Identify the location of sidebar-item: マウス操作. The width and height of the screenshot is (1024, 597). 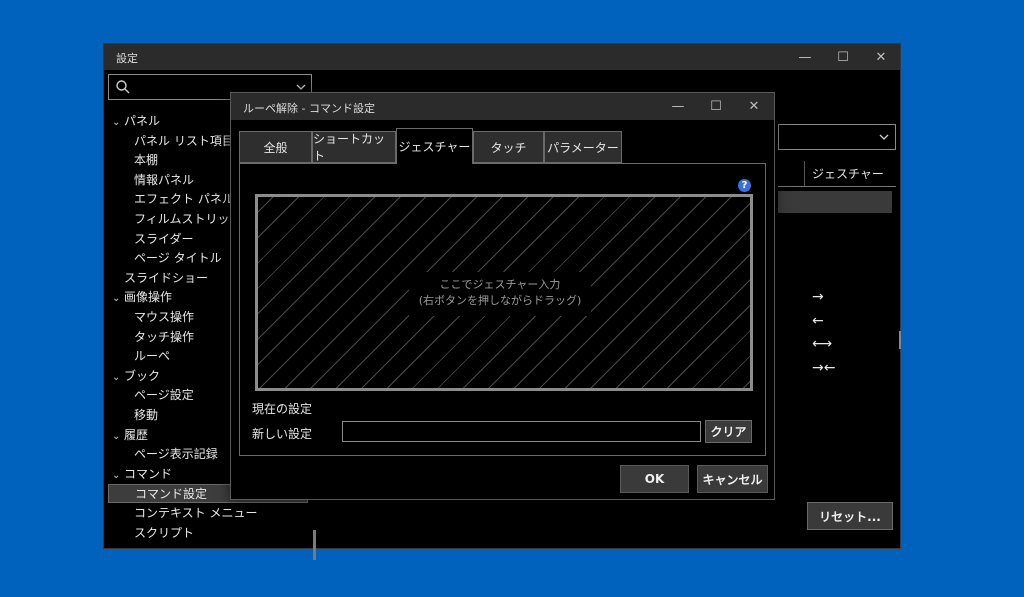
(164, 317).